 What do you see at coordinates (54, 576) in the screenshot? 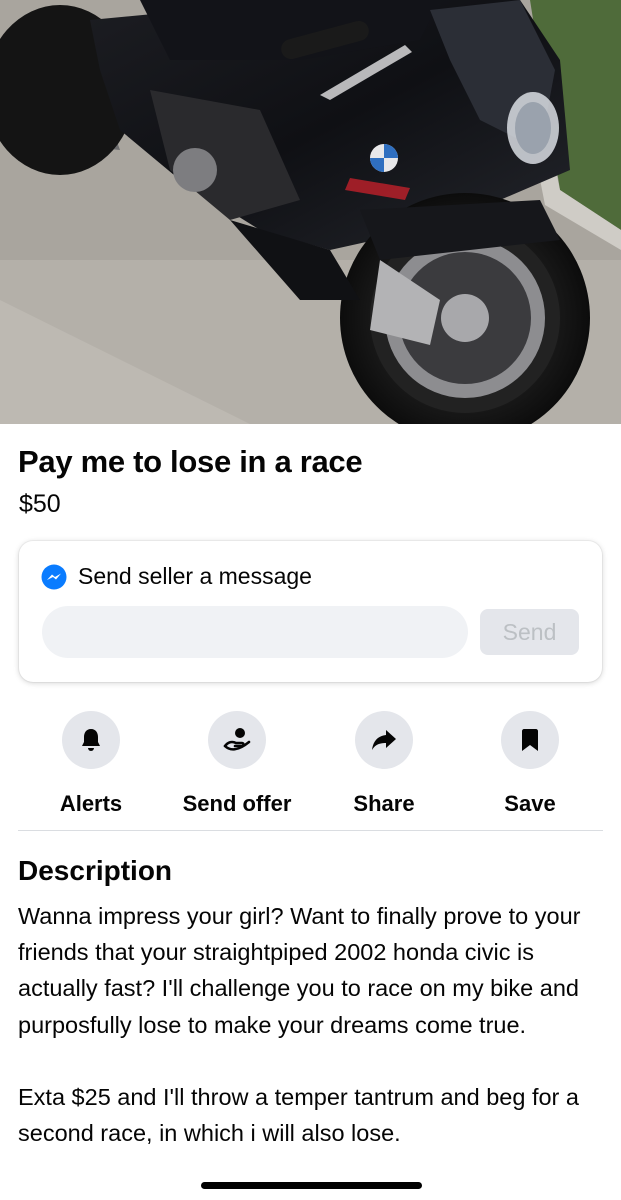
I see `messenger-icon` at bounding box center [54, 576].